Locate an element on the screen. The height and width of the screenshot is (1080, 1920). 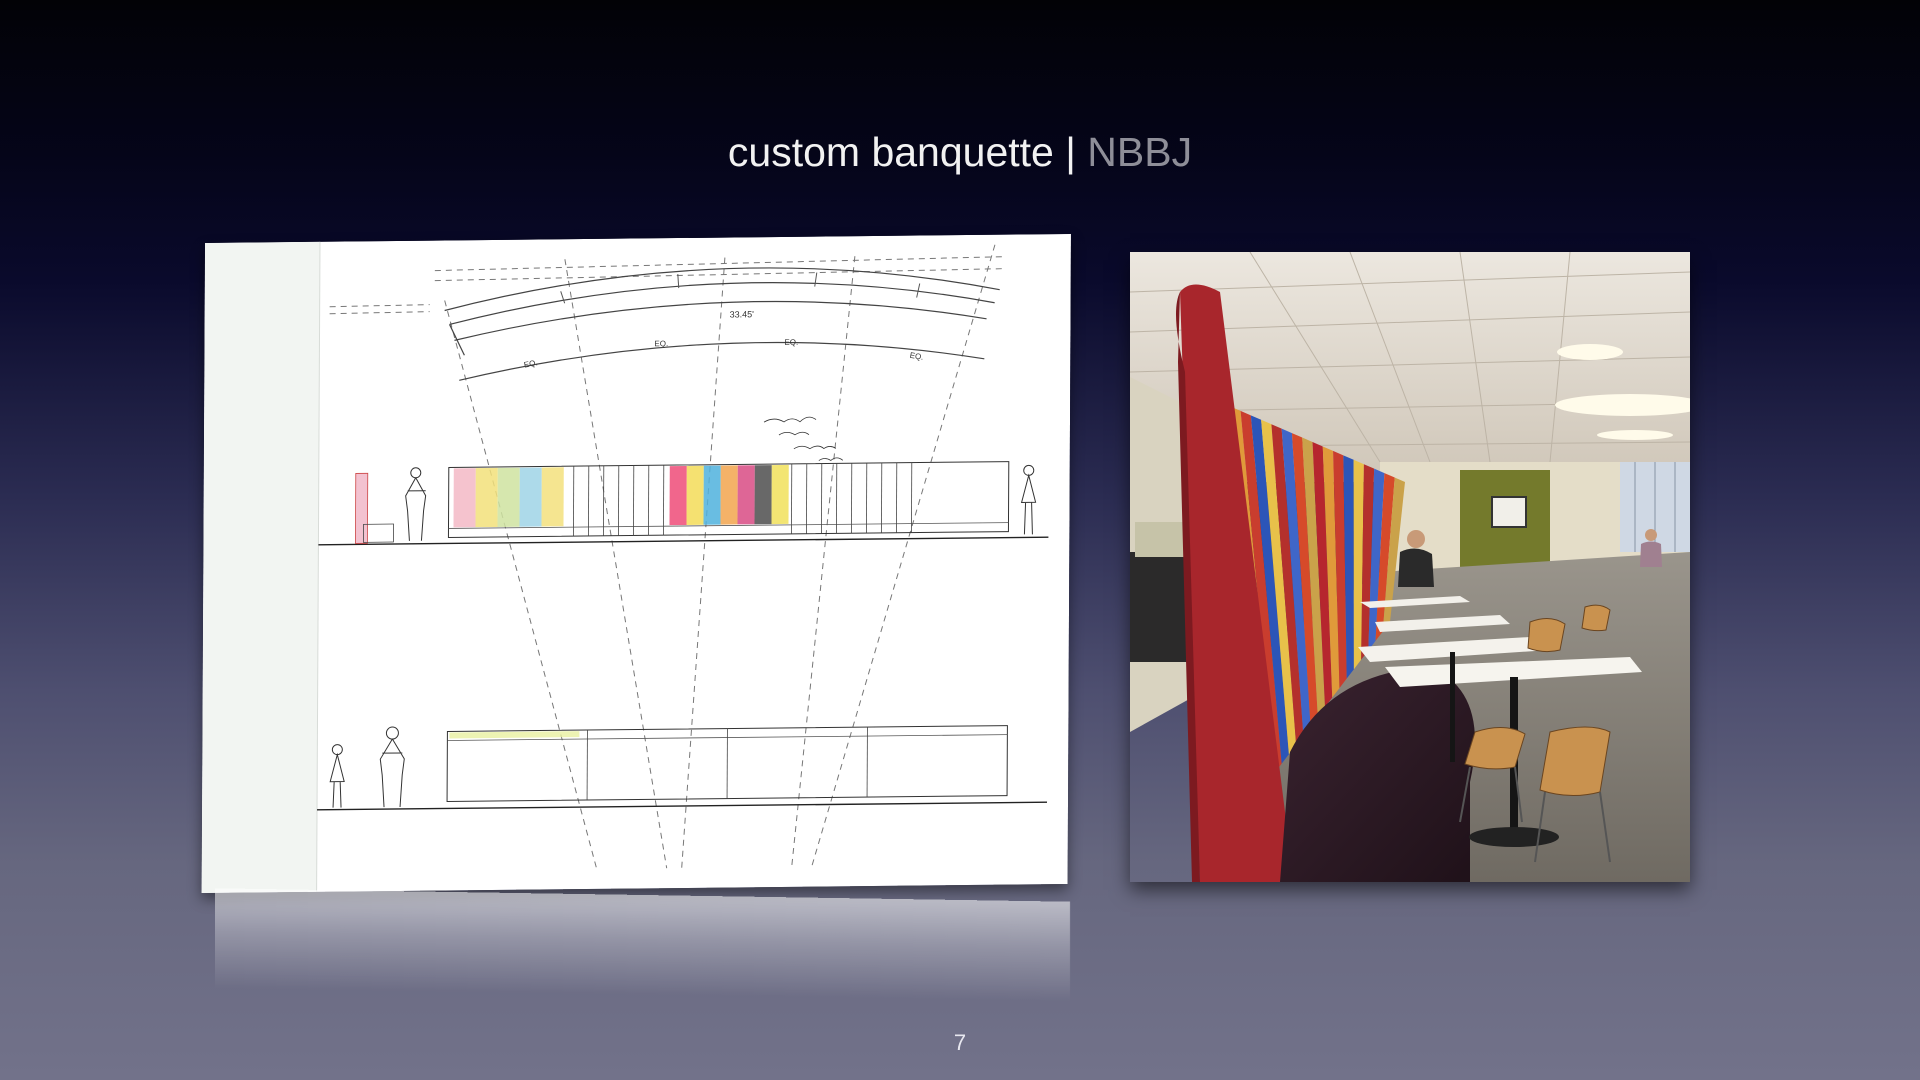
end-panel is located at coordinates (362, 508).